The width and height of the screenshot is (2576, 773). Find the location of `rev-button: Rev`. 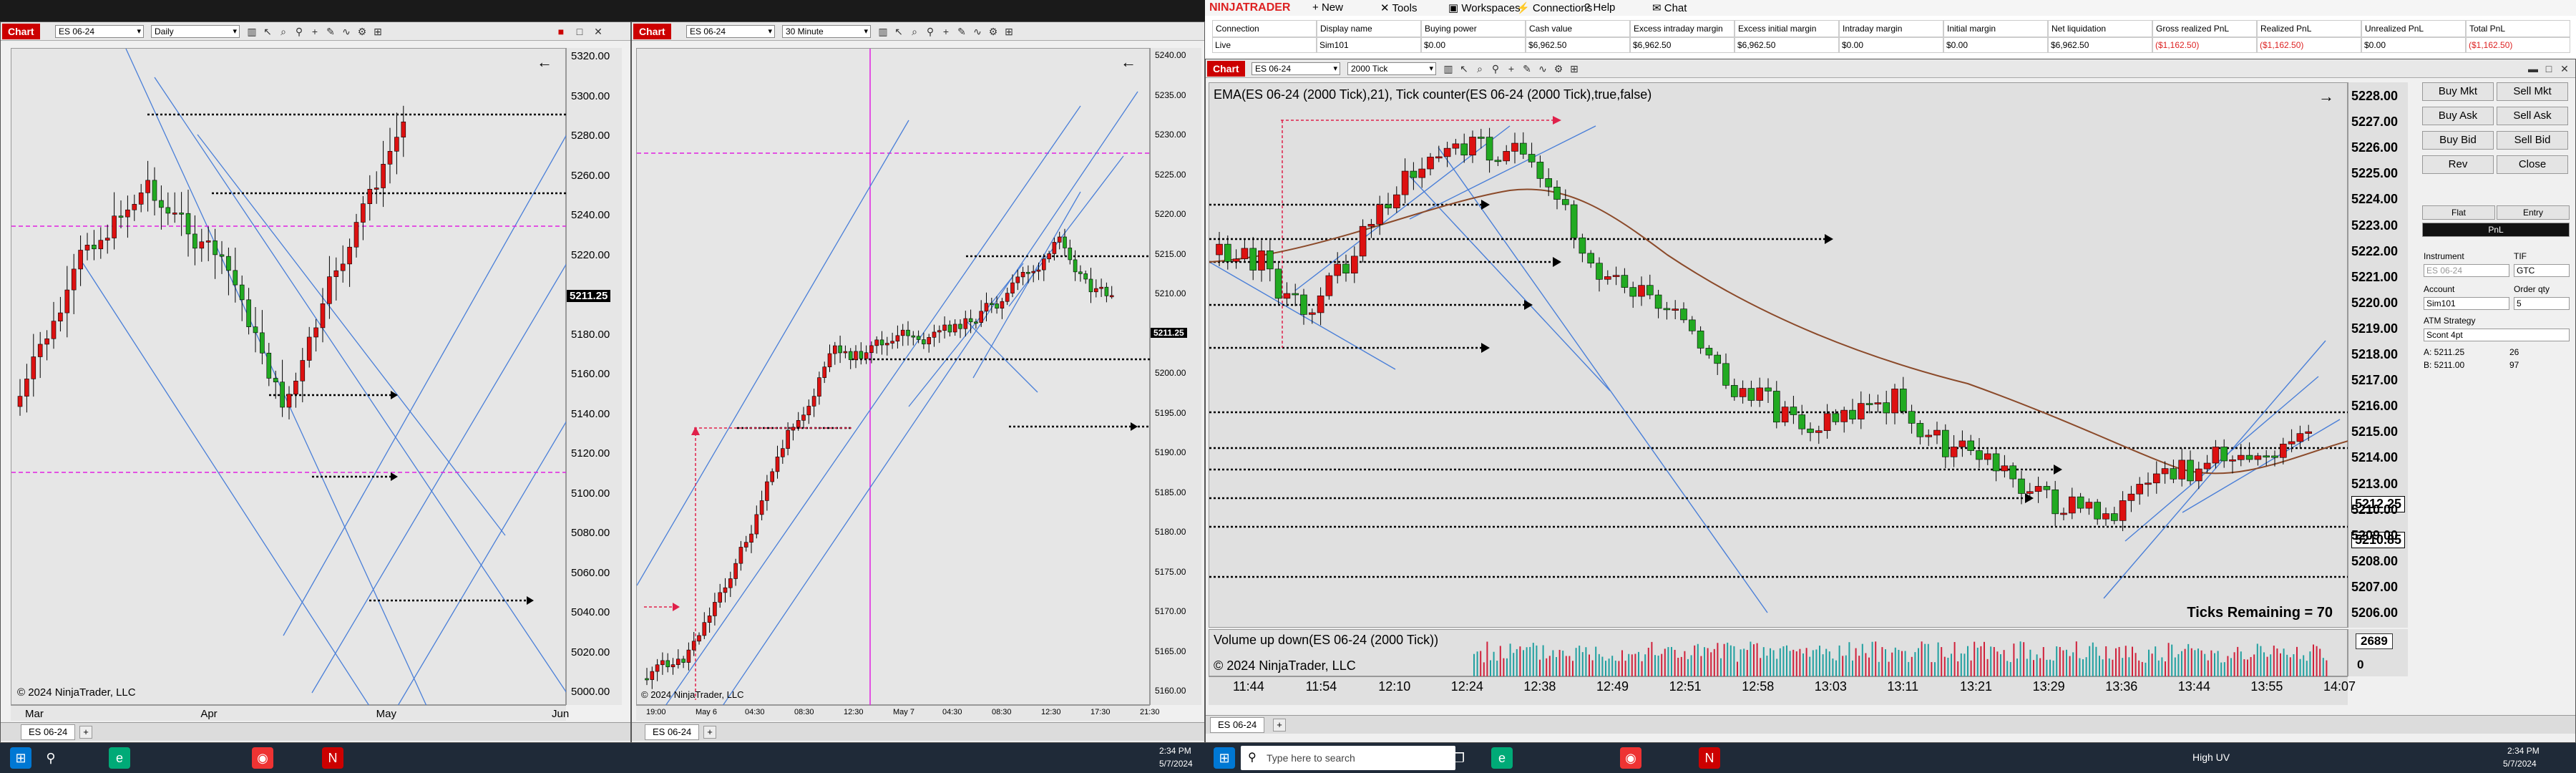

rev-button: Rev is located at coordinates (2458, 164).